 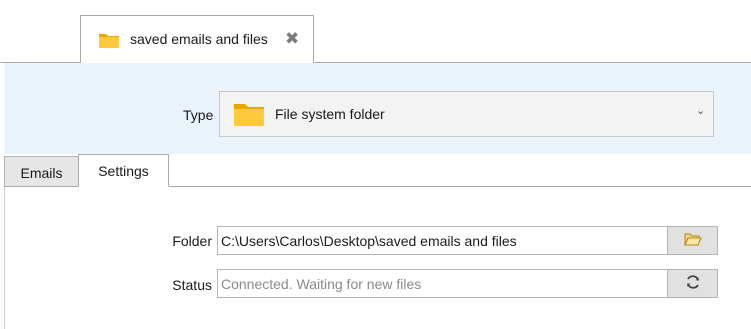 I want to click on refresh-icon, so click(x=693, y=283).